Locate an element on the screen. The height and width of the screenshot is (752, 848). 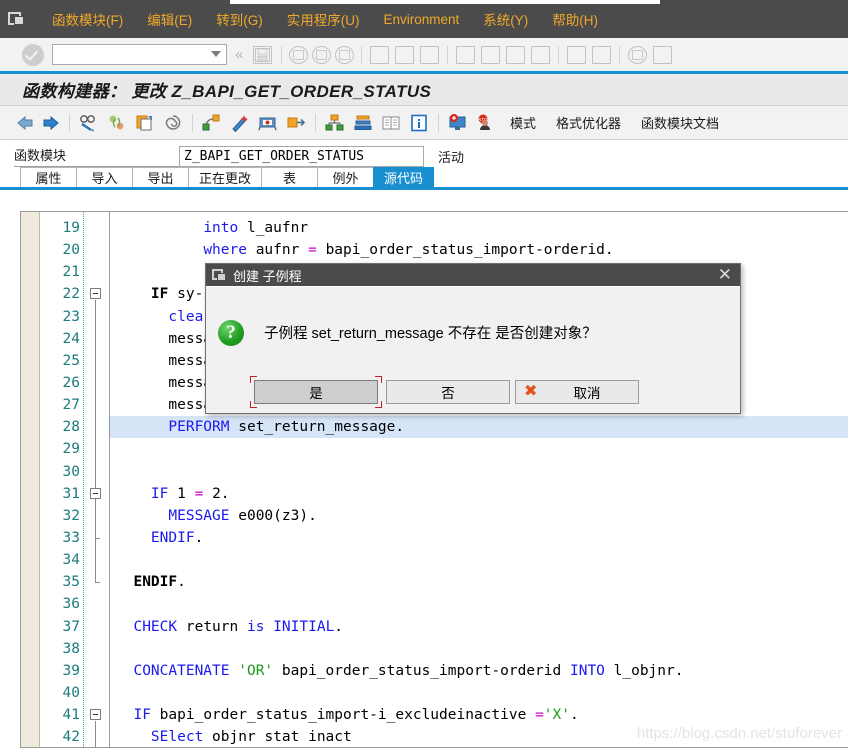
fold-range-line is located at coordinates (95, 734).